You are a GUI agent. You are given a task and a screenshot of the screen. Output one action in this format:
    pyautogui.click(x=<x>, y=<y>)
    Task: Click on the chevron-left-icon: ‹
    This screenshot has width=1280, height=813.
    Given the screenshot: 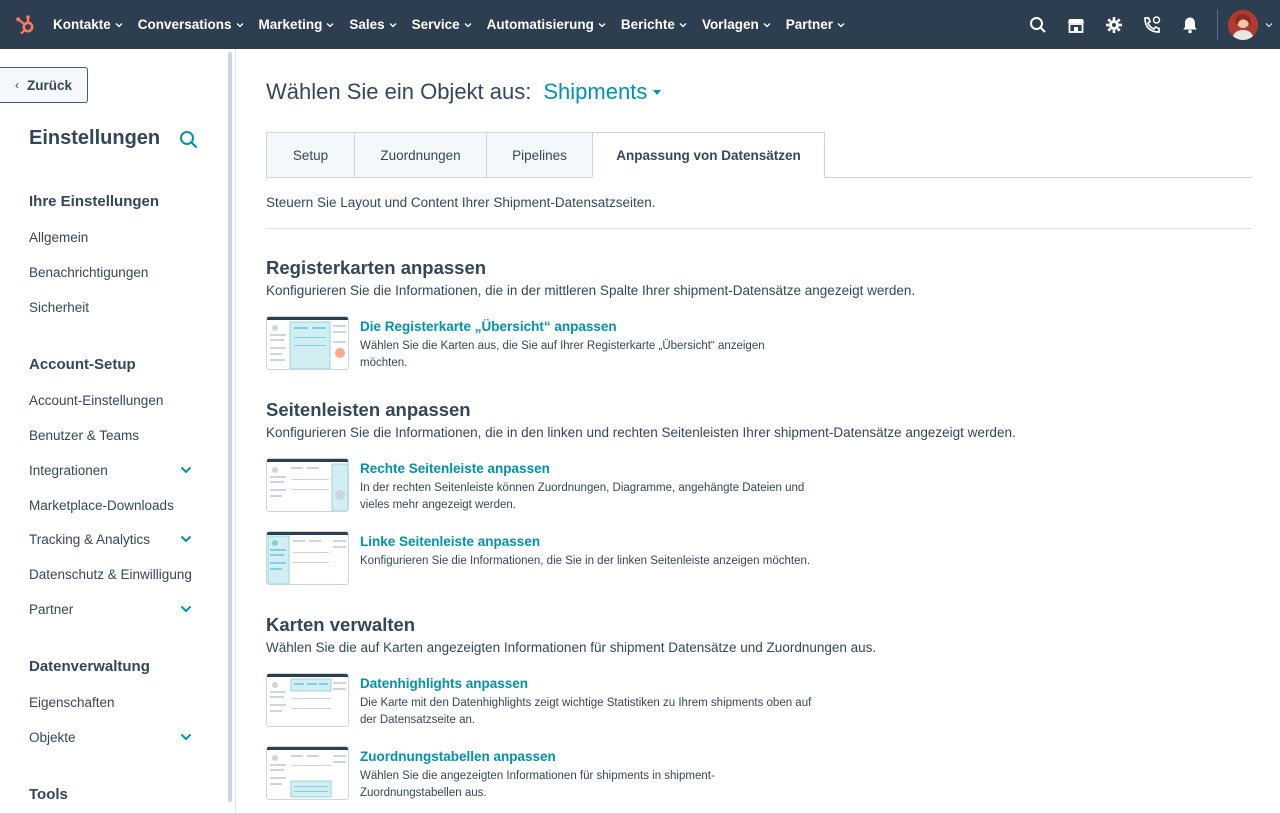 What is the action you would take?
    pyautogui.click(x=16, y=85)
    